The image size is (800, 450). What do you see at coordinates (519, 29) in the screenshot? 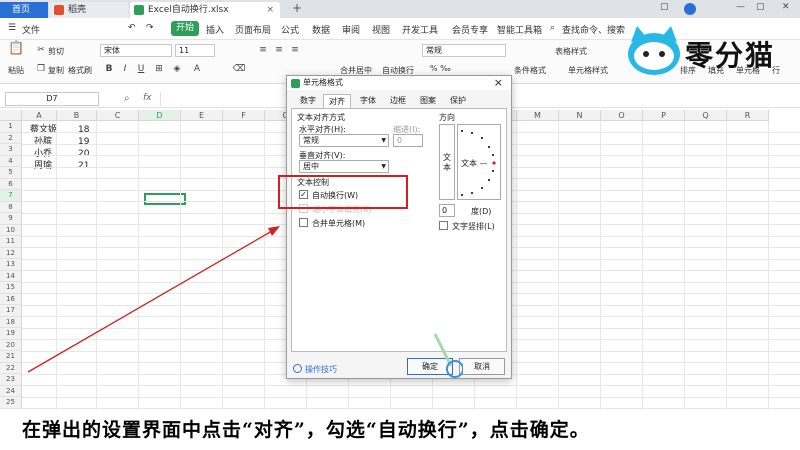
I see `menu-smart-tools: 智能工具箱` at bounding box center [519, 29].